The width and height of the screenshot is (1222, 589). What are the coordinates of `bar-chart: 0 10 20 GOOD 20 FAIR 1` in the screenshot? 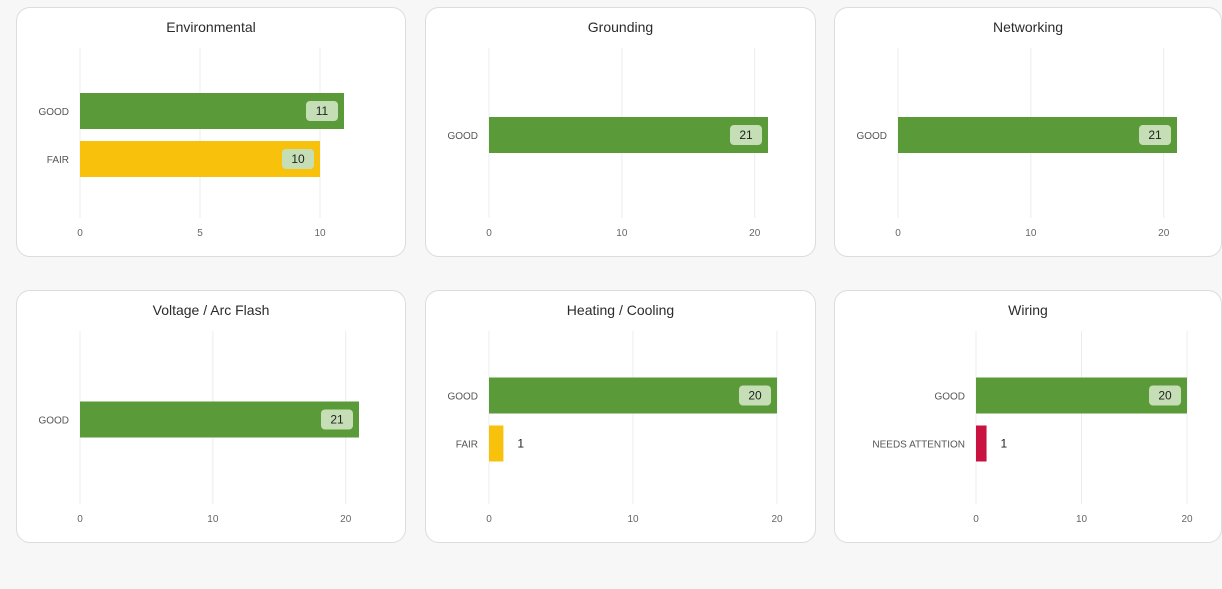 It's located at (615, 428).